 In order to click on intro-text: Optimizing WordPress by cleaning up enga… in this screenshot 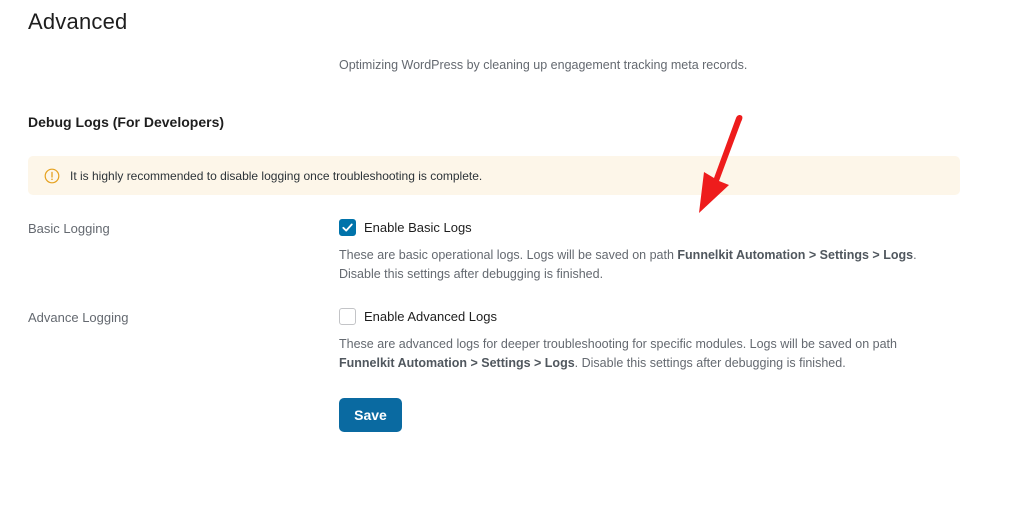, I will do `click(543, 65)`.